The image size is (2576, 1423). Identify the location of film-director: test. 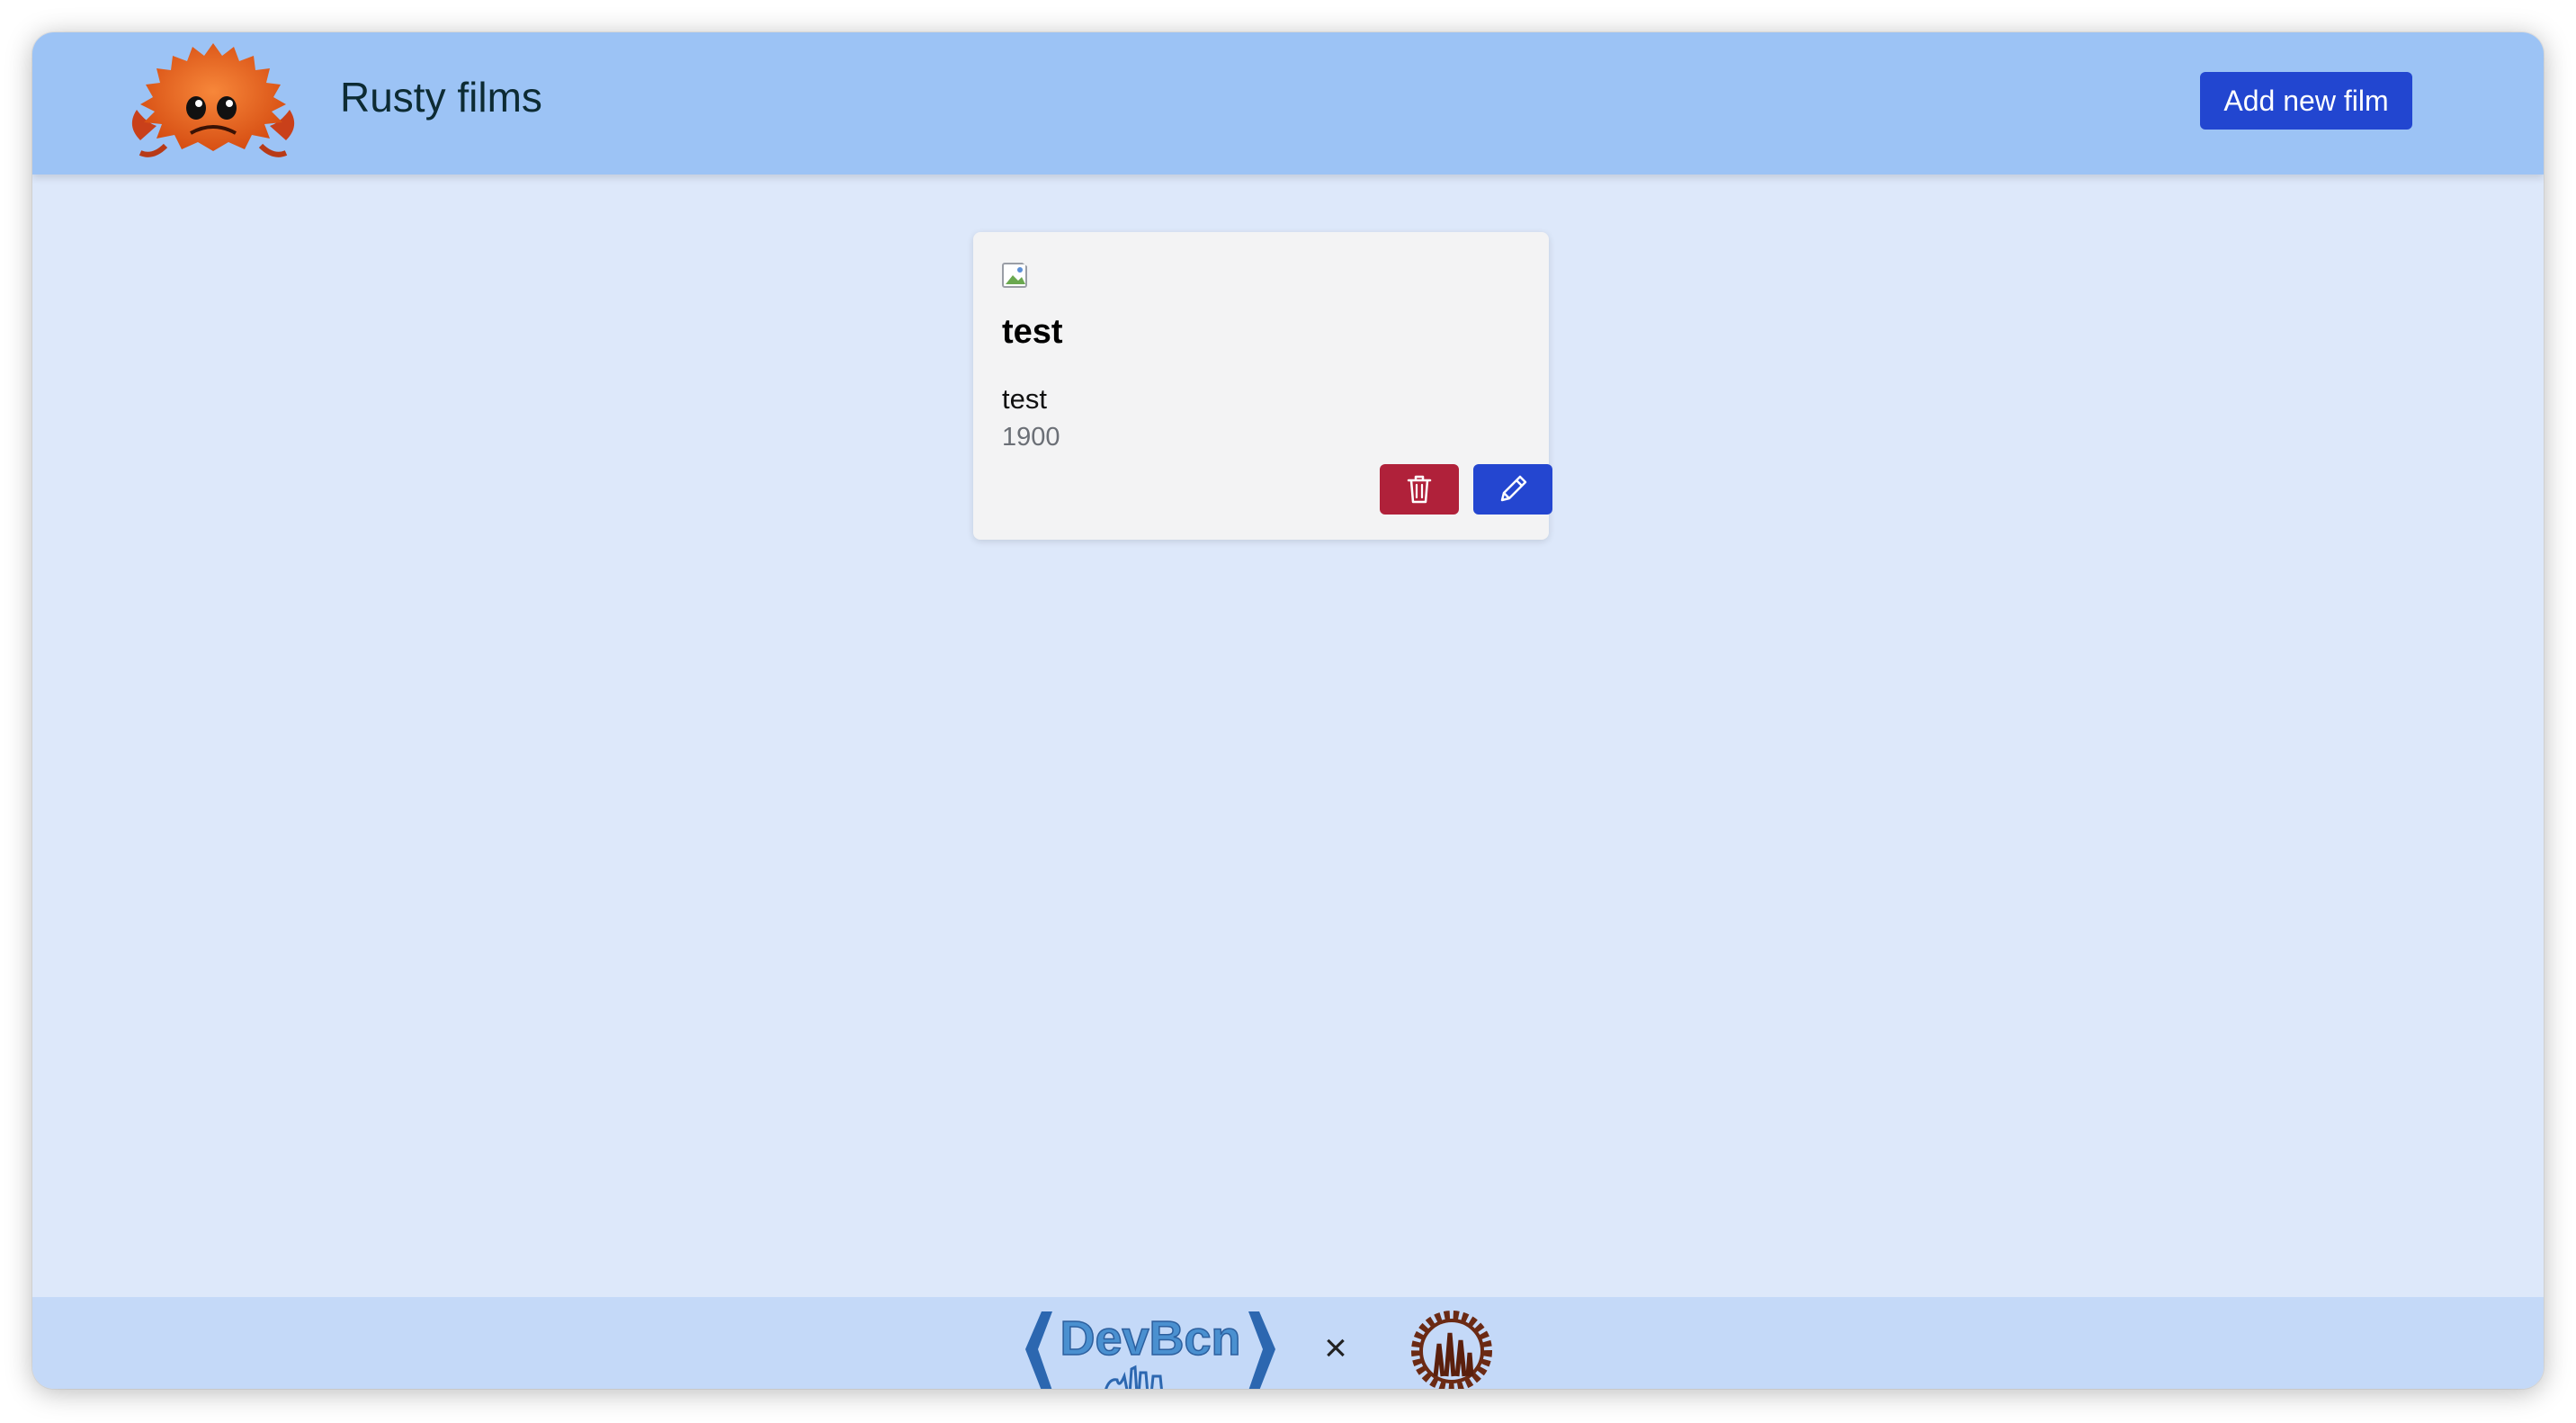
(1024, 399).